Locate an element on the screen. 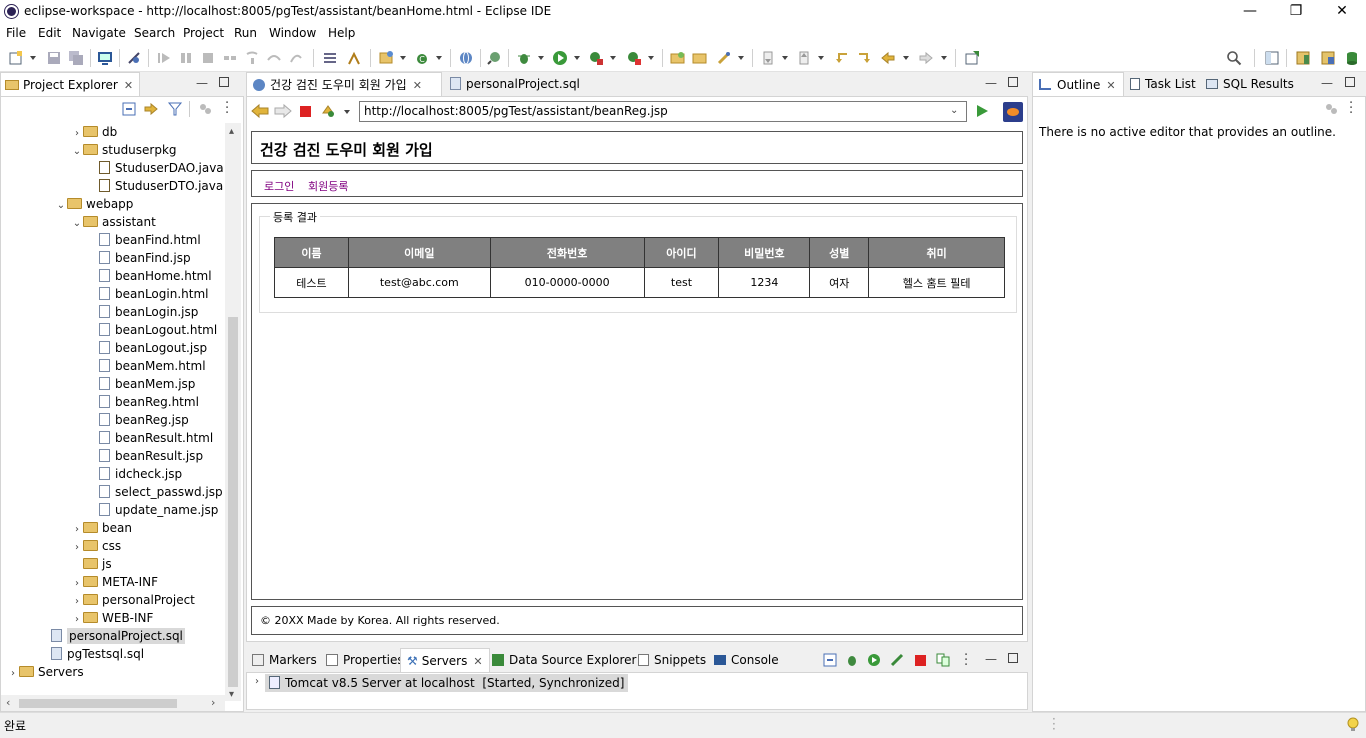  last-edit-icon is located at coordinates (842, 58).